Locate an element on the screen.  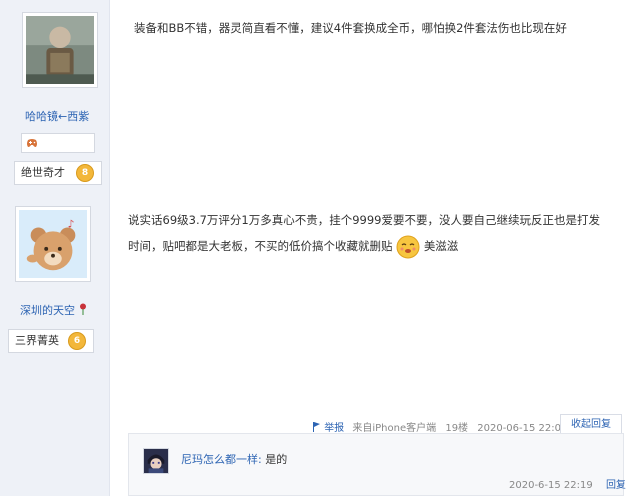
sub-reply-username: 尼玛怎么都一样: is located at coordinates (221, 459).